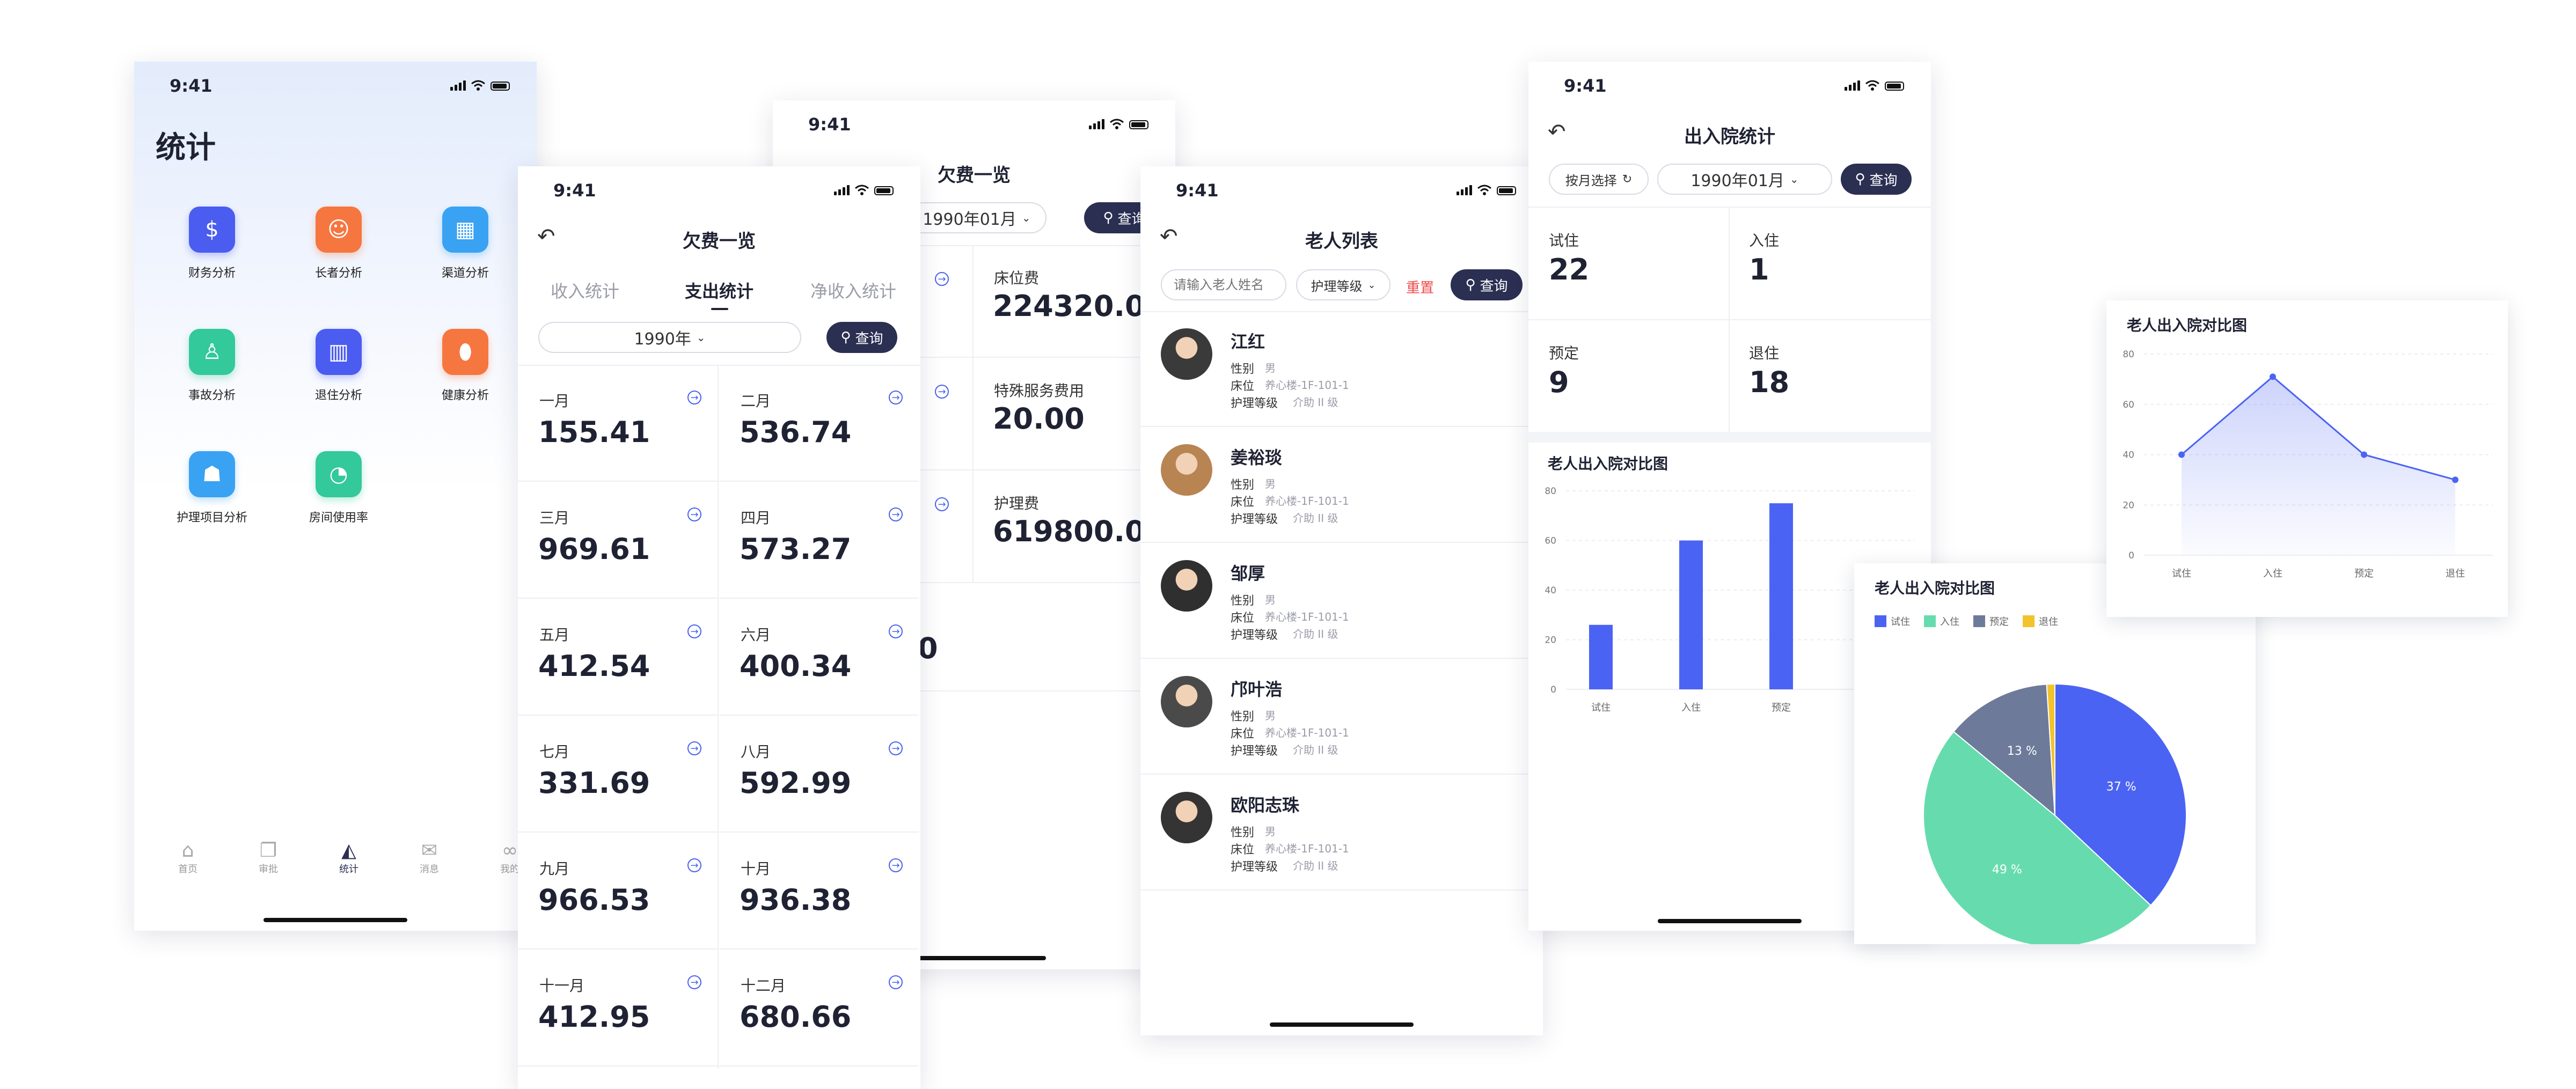 Image resolution: width=2576 pixels, height=1089 pixels. I want to click on elder-field-label: 床位, so click(1243, 502).